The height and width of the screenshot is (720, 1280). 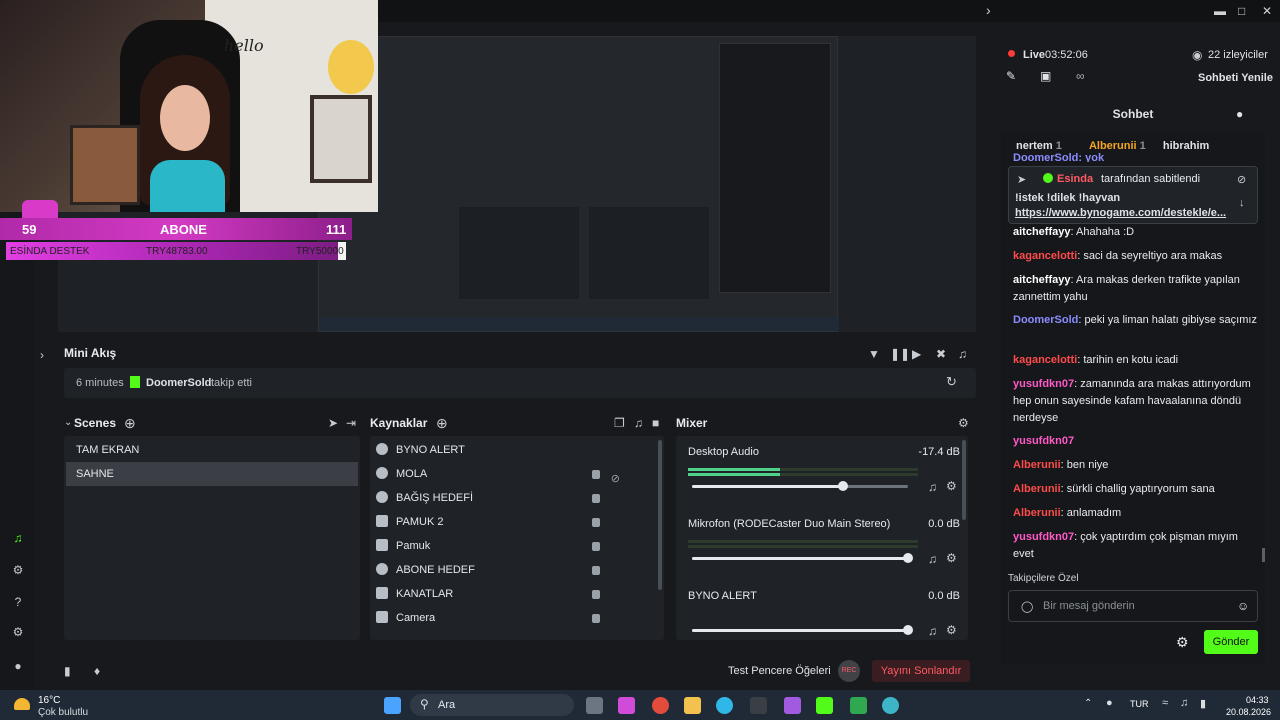 What do you see at coordinates (779, 671) in the screenshot?
I see `test-widgets-label: Test Pencere Öğeleri` at bounding box center [779, 671].